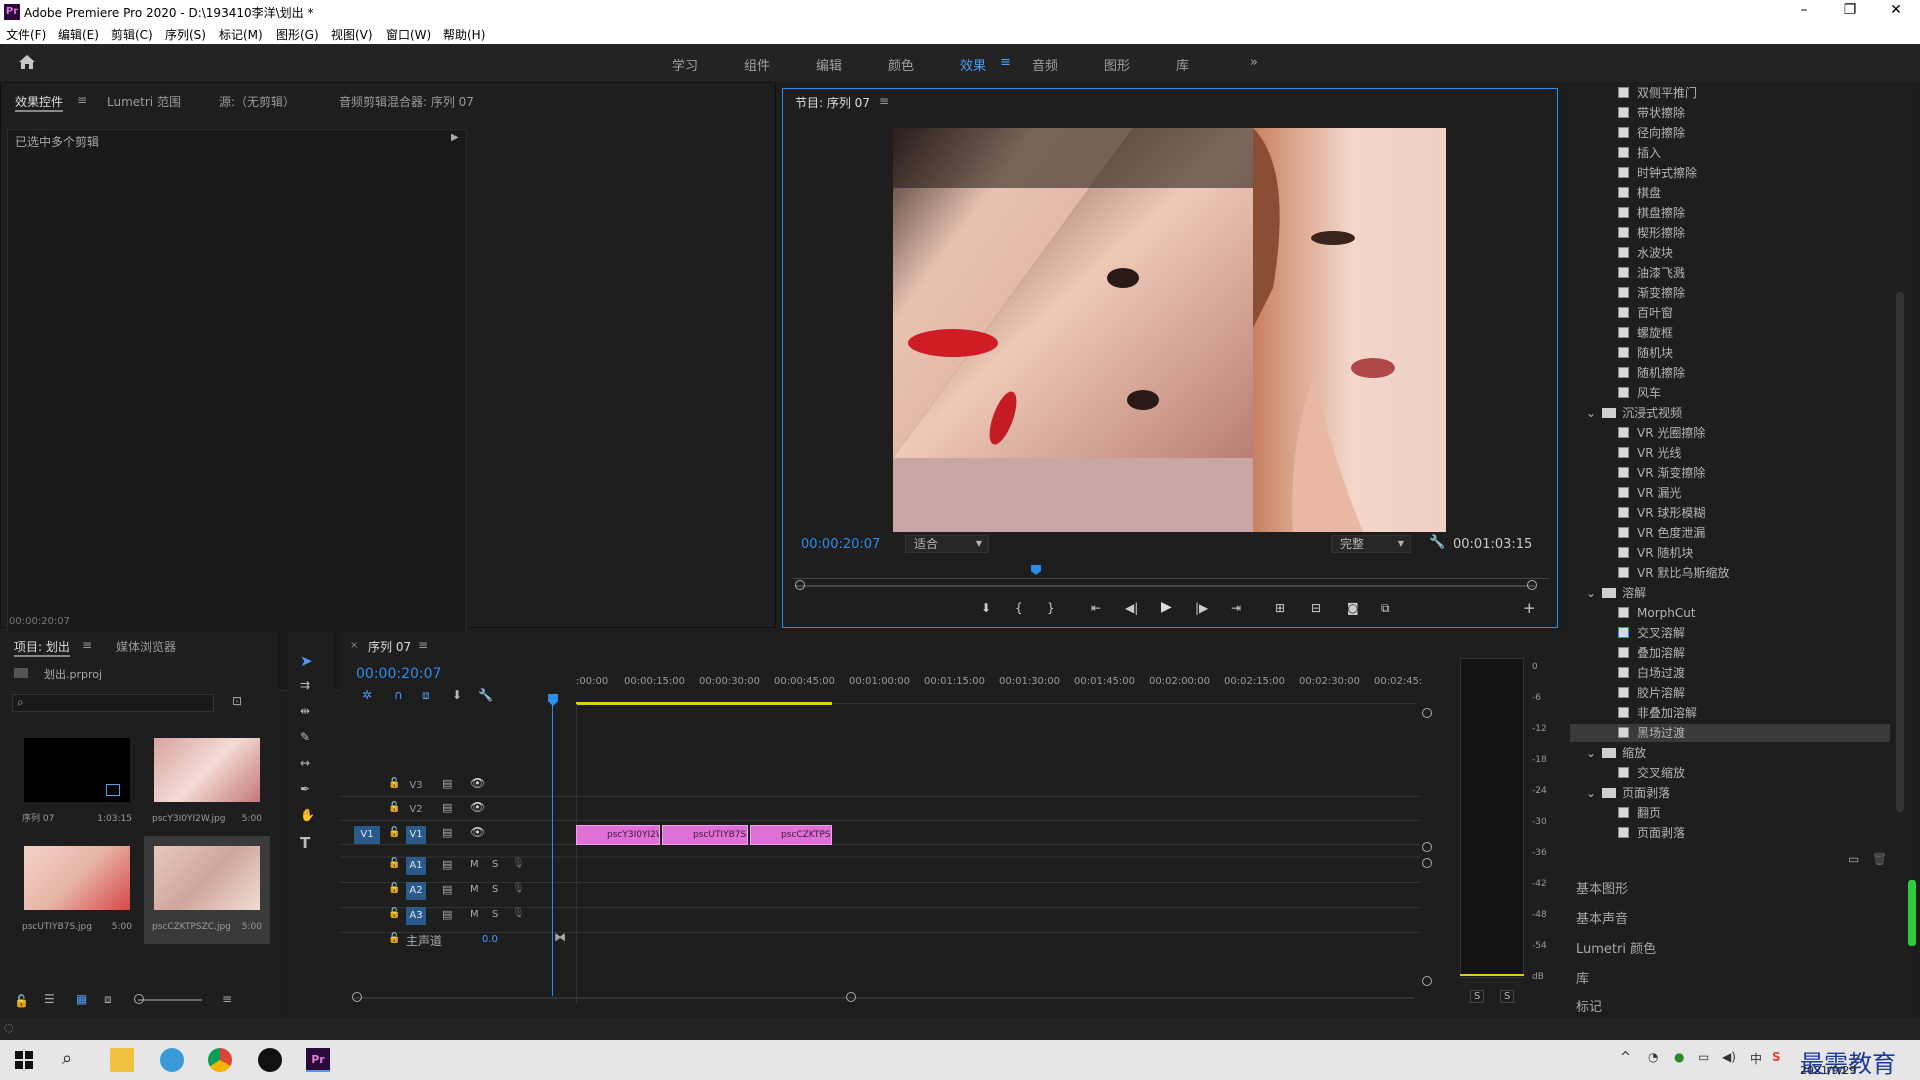  I want to click on pen-tool-icon: ✒, so click(305, 789).